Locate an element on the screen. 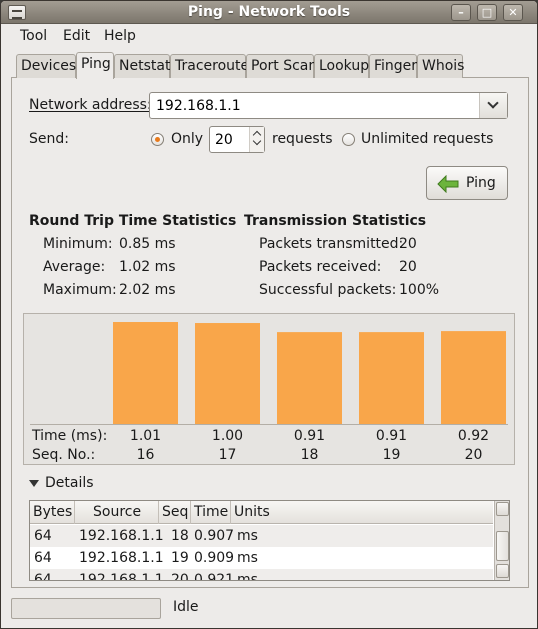  tab-port-scan: Port Scan is located at coordinates (281, 66).